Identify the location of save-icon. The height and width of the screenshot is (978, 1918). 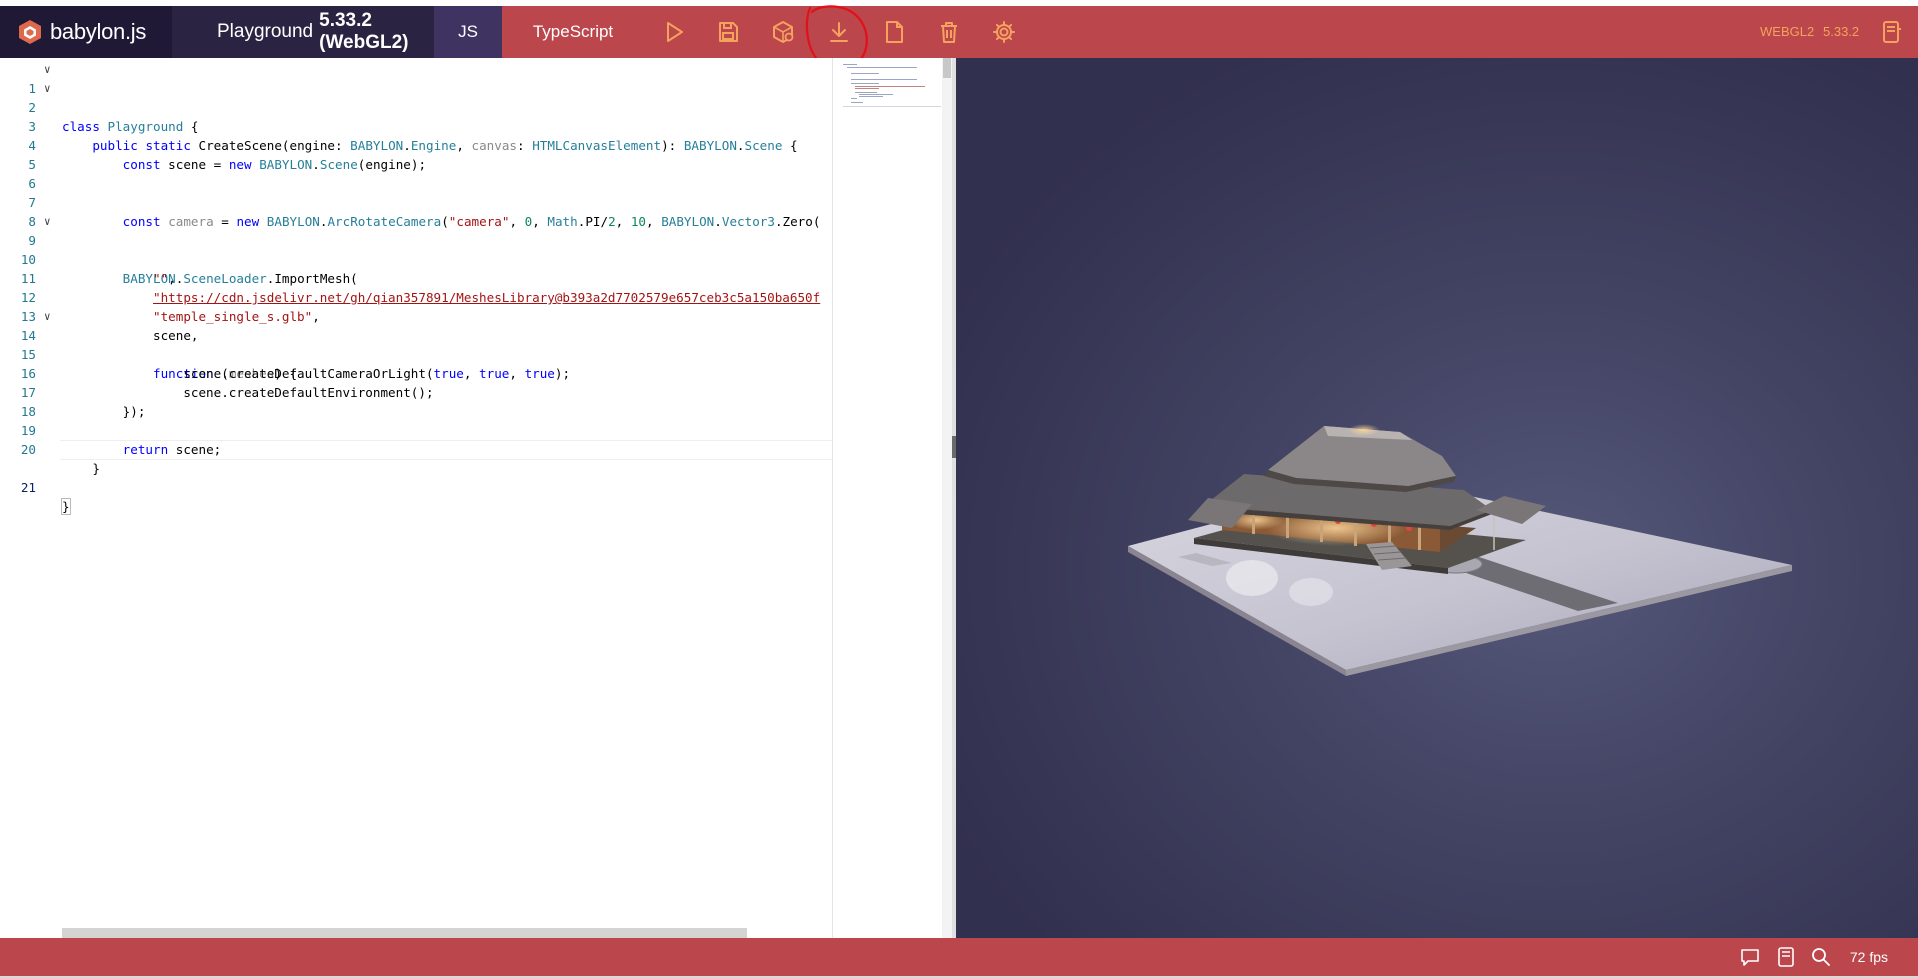
(728, 32).